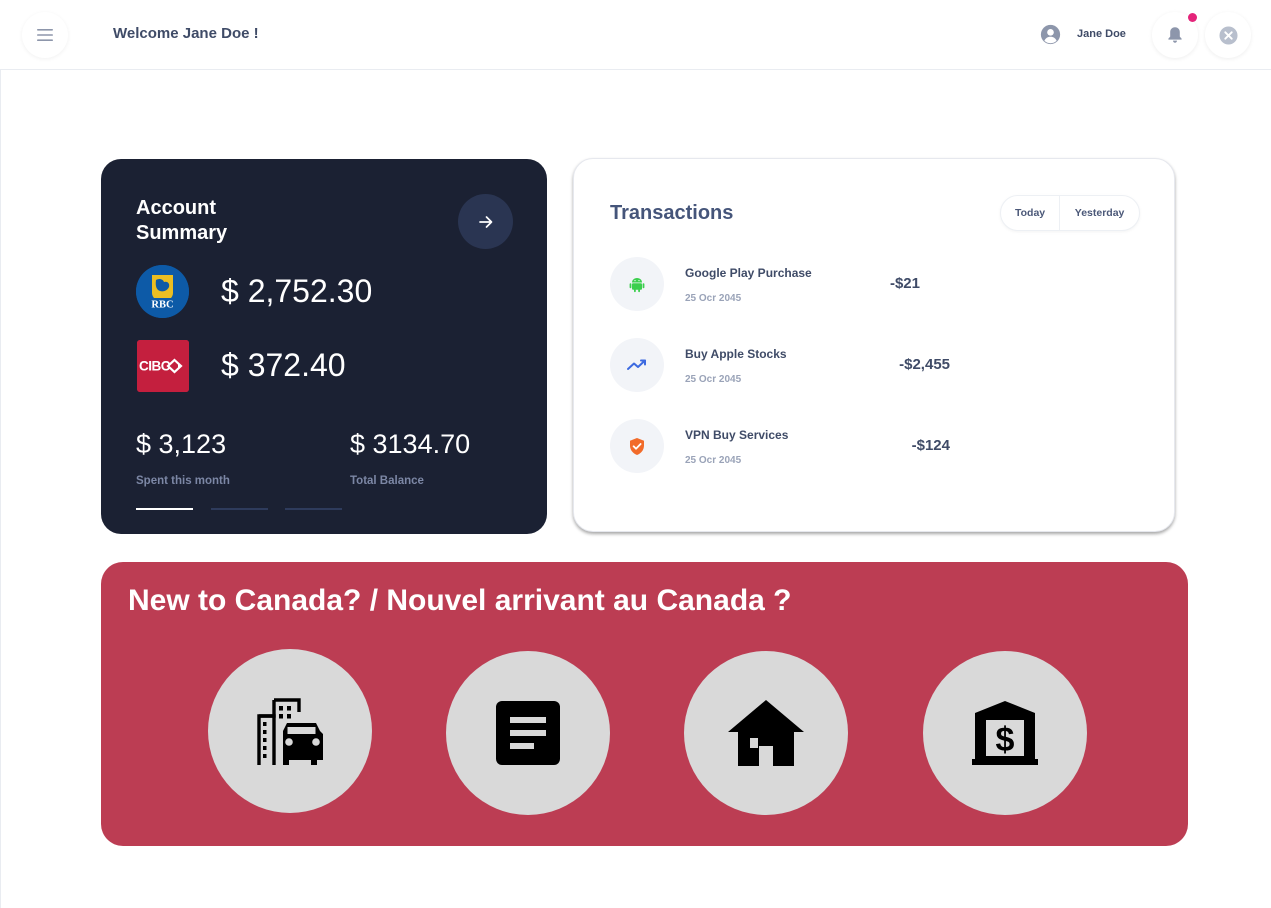  I want to click on menu-icon, so click(45, 35).